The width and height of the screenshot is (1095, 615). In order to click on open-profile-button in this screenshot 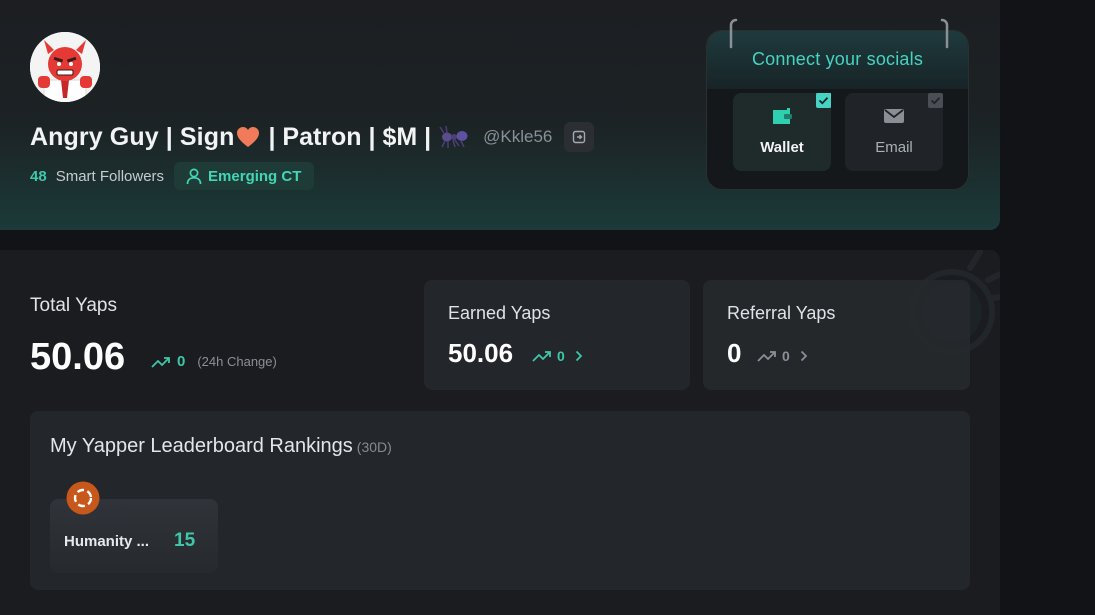, I will do `click(579, 137)`.